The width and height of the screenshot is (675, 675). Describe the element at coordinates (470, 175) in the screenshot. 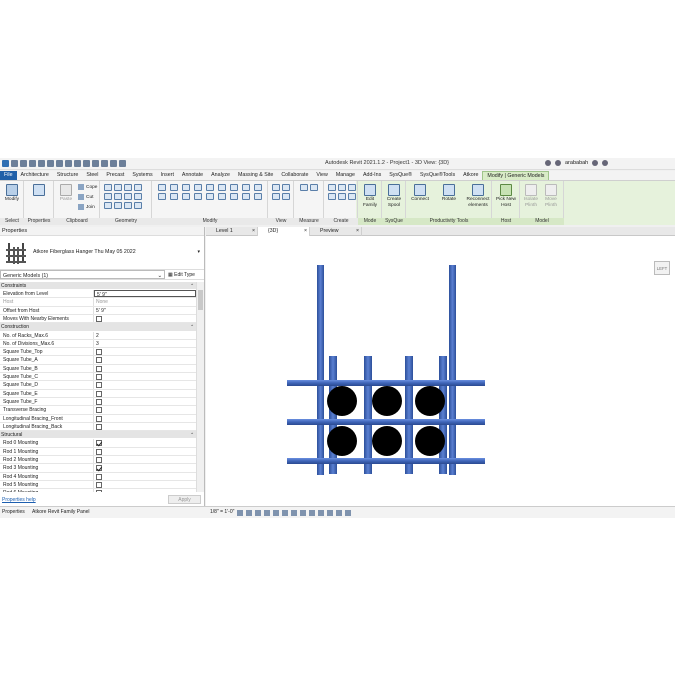

I see `ribbon-tab: Atkore` at that location.